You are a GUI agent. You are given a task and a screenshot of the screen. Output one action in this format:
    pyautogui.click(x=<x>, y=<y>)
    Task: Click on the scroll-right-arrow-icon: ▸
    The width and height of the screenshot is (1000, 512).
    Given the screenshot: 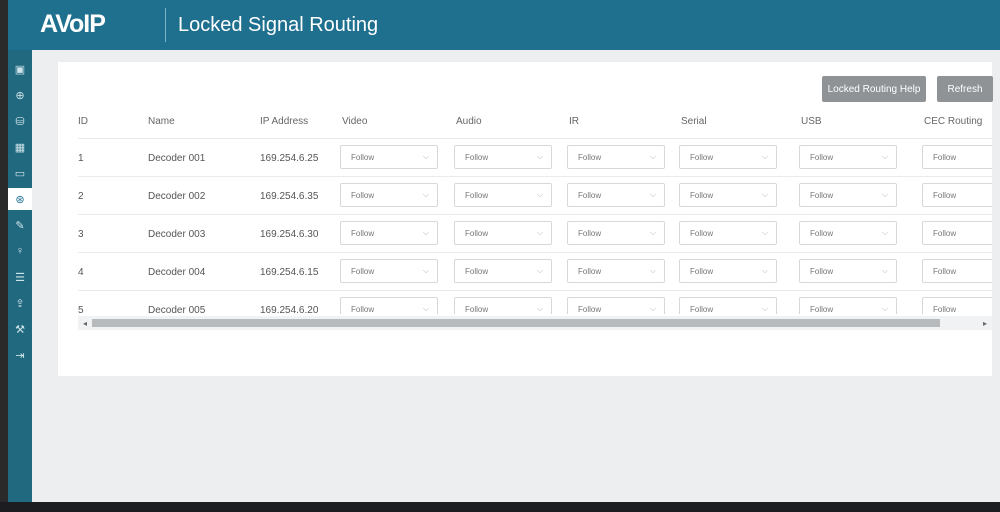 What is the action you would take?
    pyautogui.click(x=985, y=323)
    